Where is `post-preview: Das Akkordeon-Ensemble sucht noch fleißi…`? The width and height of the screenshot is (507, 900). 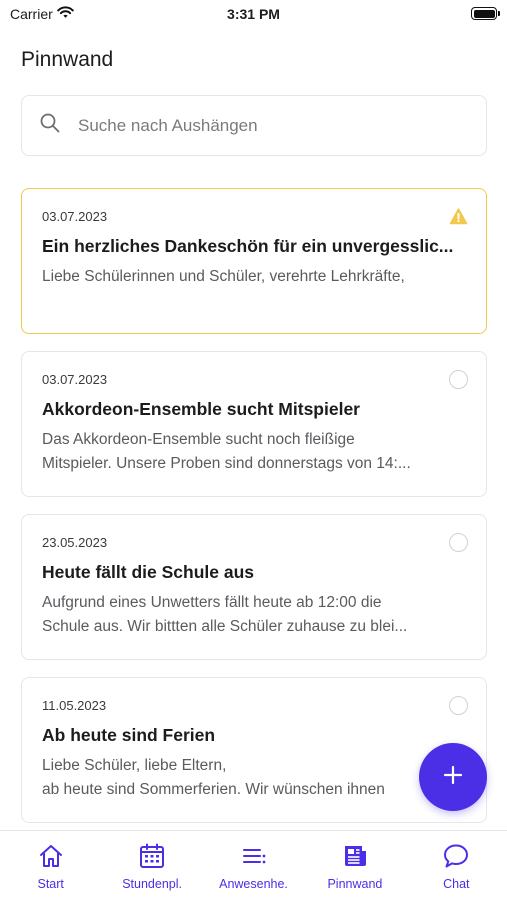
post-preview: Das Akkordeon-Ensemble sucht noch fleißi… is located at coordinates (254, 452).